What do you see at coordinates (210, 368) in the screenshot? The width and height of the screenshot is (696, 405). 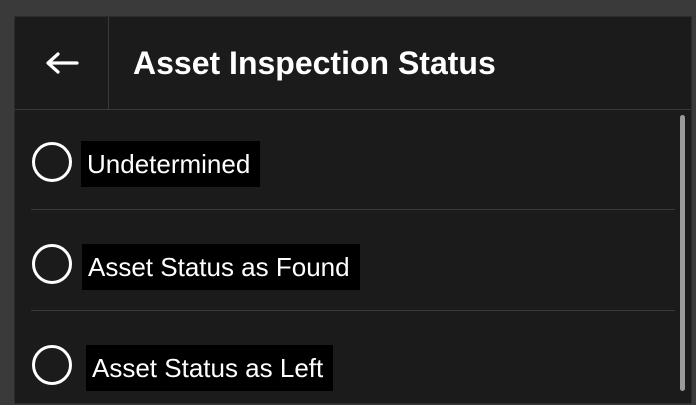 I see `option-label: Asset Status as Left` at bounding box center [210, 368].